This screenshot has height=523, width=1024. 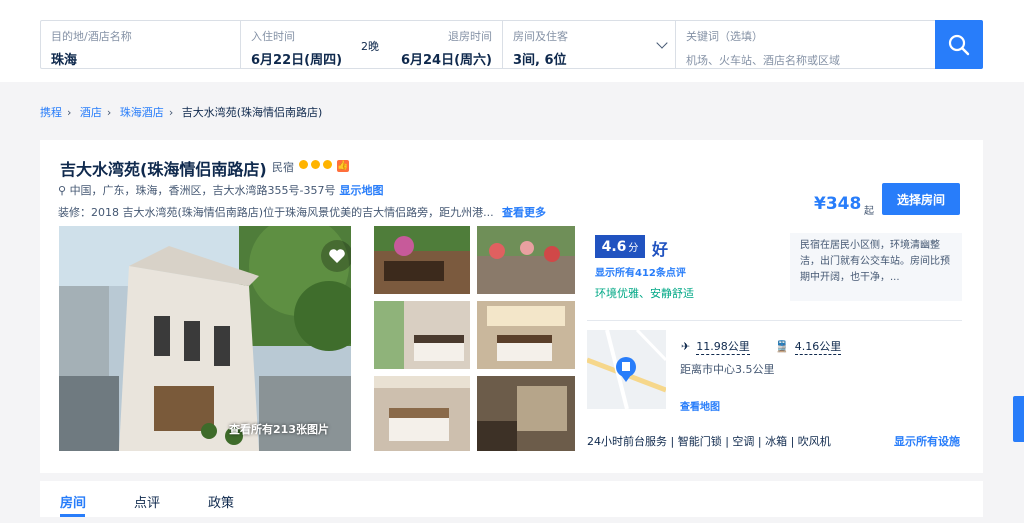 What do you see at coordinates (141, 44) in the screenshot?
I see `destination-field: 目的地/酒店名称 珠海` at bounding box center [141, 44].